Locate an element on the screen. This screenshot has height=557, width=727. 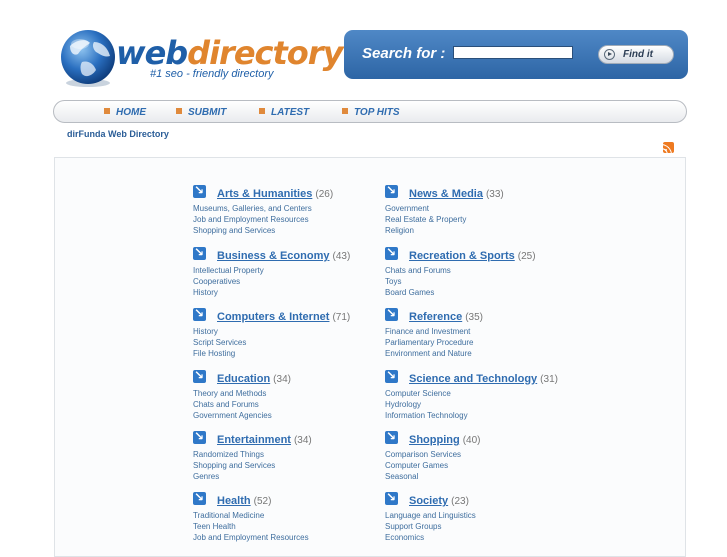
site-logo: webdirectory #1 seo - friendly directory is located at coordinates (199, 59).